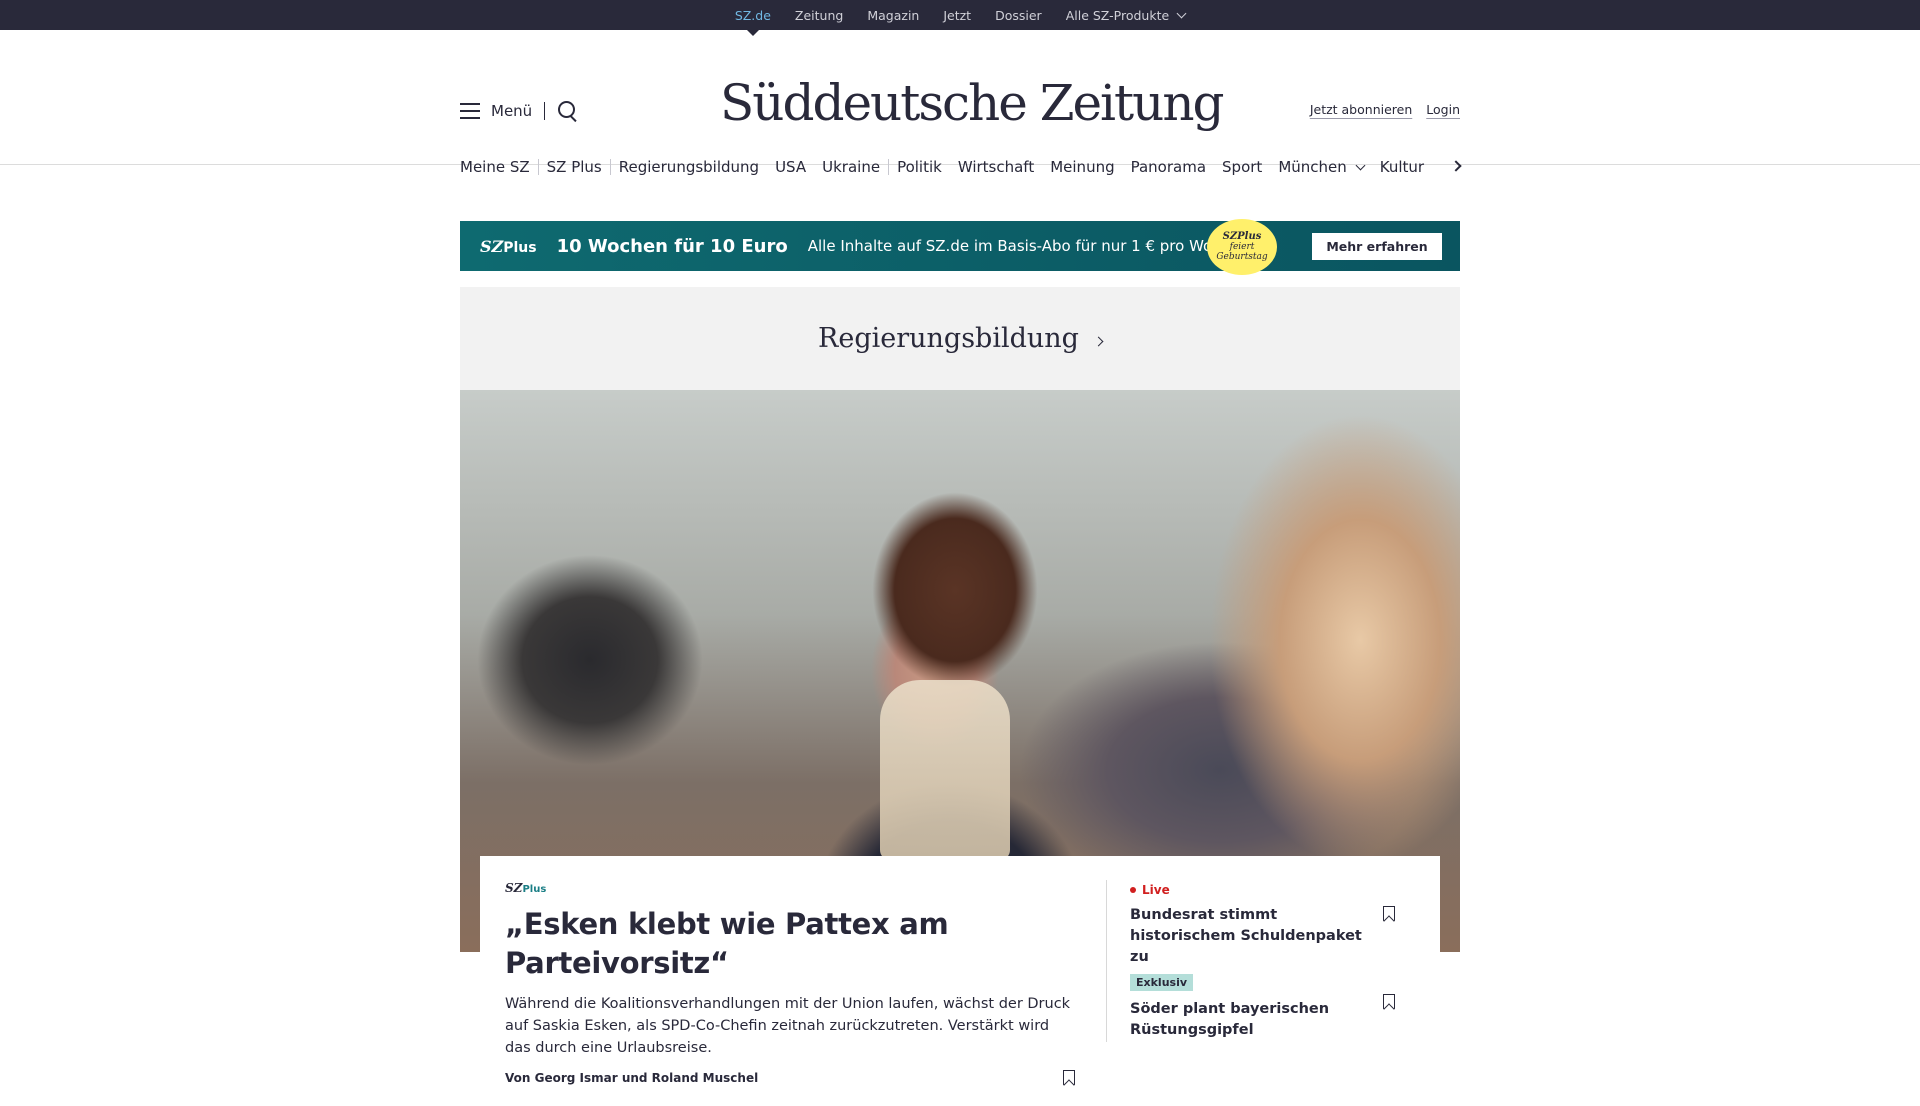  Describe the element at coordinates (919, 167) in the screenshot. I see `nav-item-politik: Politik` at that location.